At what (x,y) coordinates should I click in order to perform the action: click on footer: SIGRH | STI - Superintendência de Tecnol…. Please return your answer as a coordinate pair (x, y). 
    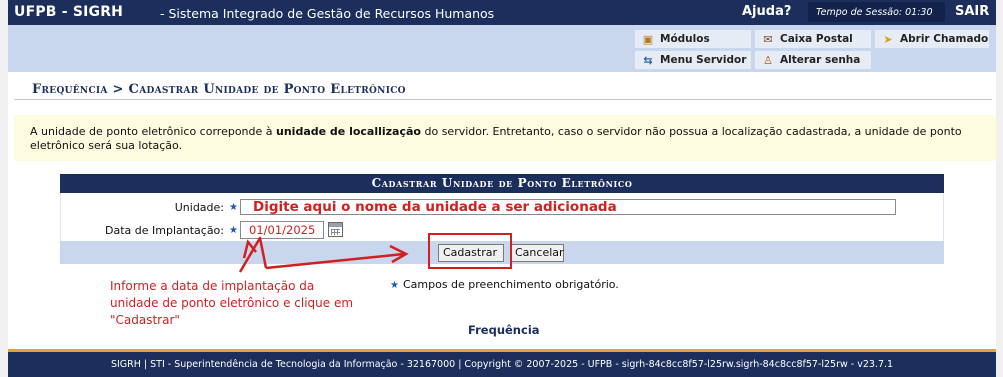
    Looking at the image, I should click on (502, 363).